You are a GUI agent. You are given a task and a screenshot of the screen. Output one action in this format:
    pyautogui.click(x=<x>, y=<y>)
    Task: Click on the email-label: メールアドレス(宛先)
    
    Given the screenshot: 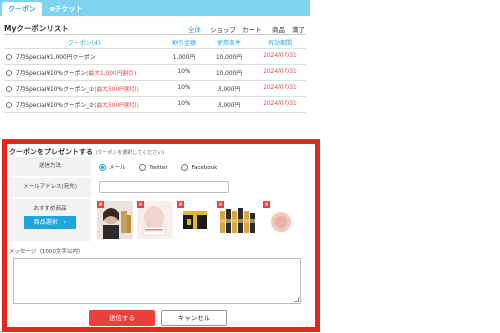 What is the action you would take?
    pyautogui.click(x=50, y=187)
    